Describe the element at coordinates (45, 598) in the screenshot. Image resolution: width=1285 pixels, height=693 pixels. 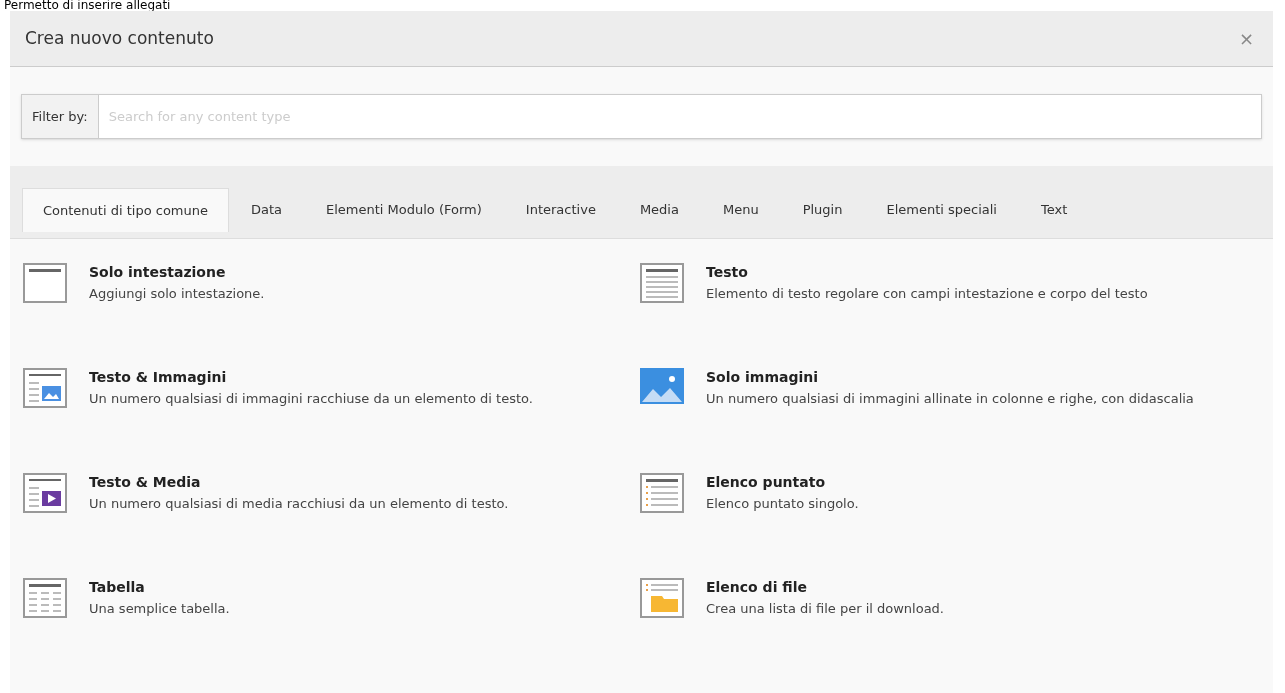
I see `table-icon` at that location.